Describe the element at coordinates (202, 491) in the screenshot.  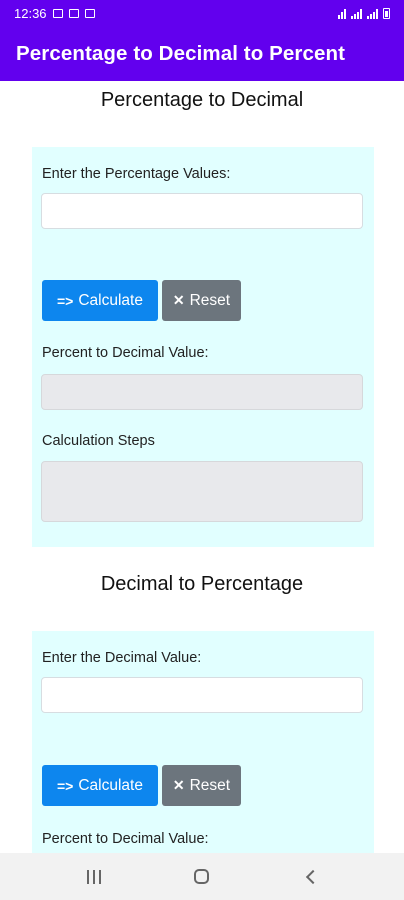
I see `calculation-steps-field` at that location.